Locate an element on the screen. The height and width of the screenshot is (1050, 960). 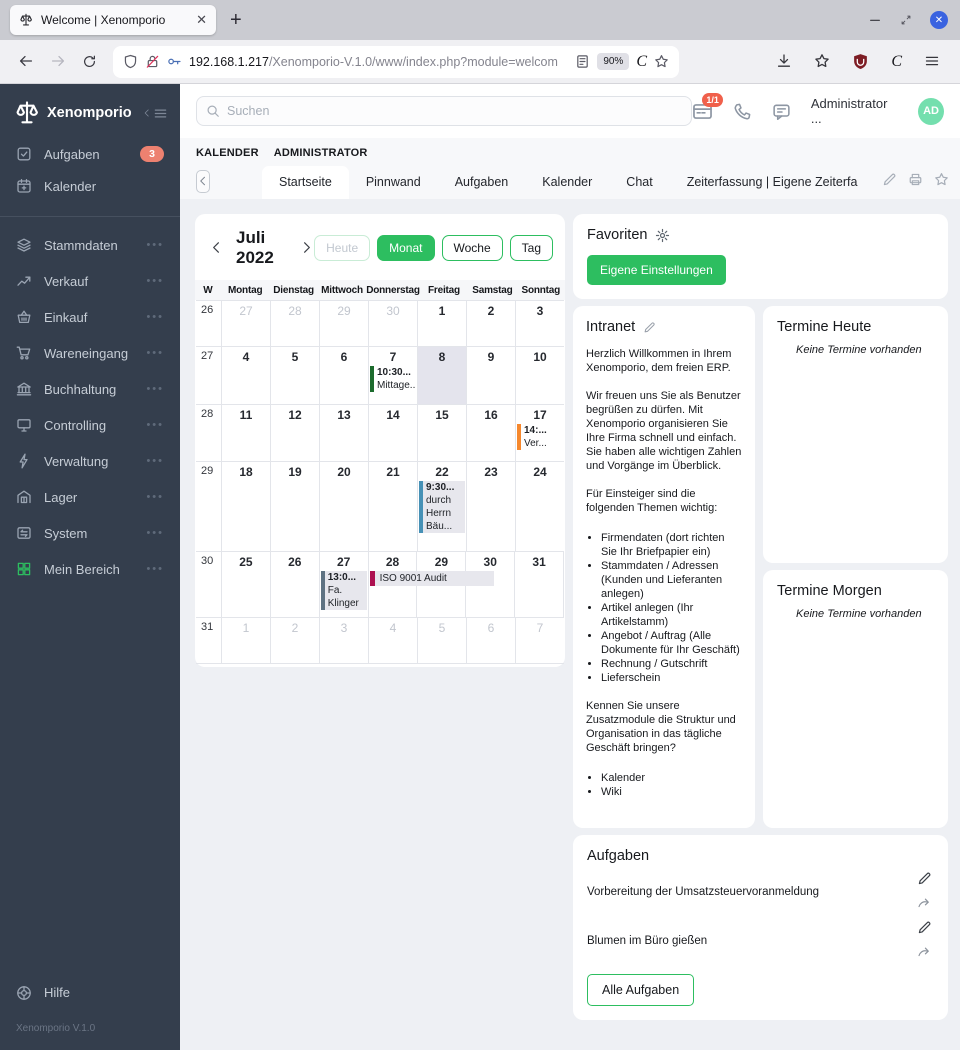
calendar-prev-button is located at coordinates (216, 248).